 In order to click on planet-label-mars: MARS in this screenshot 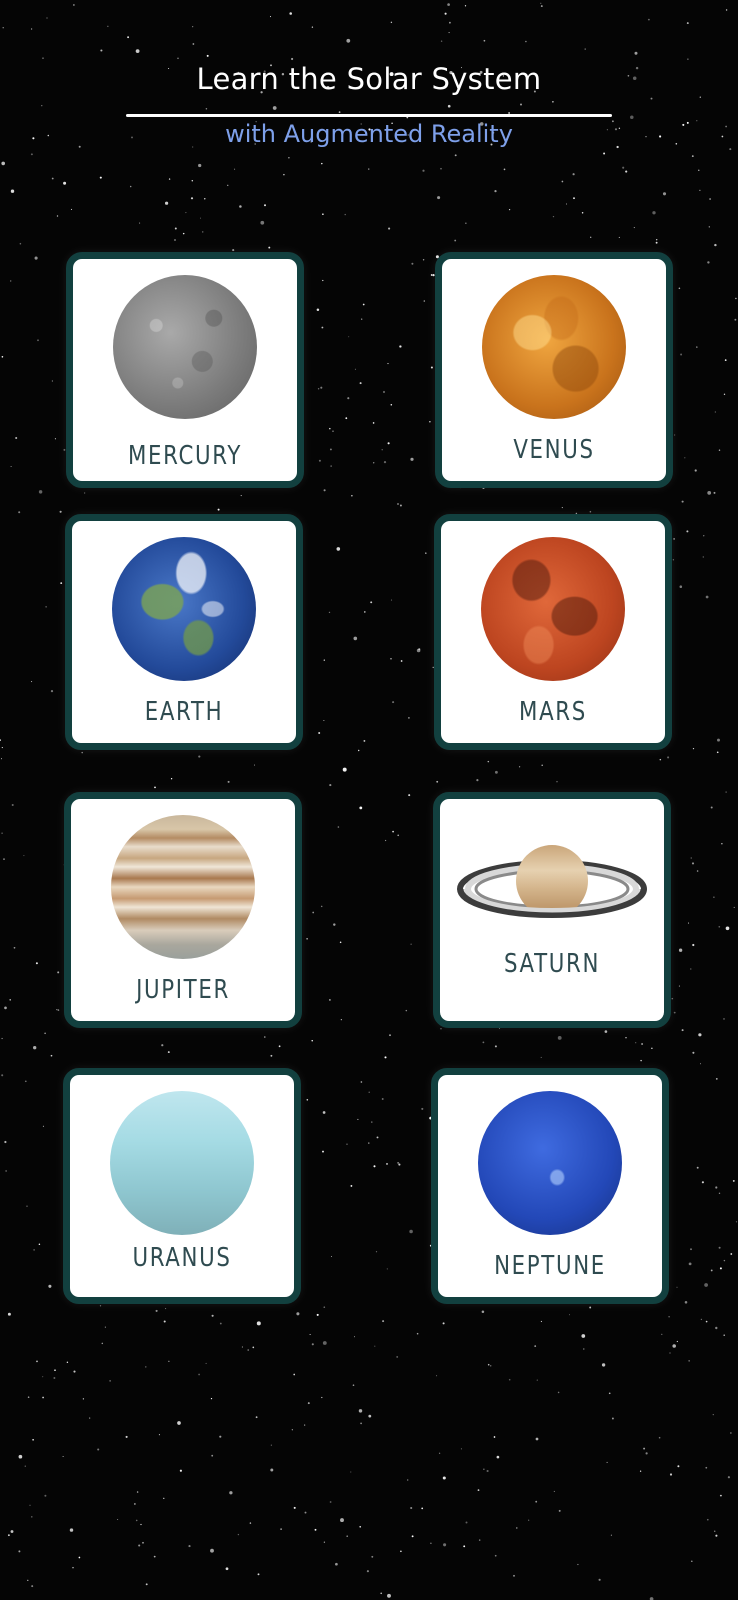, I will do `click(553, 712)`.